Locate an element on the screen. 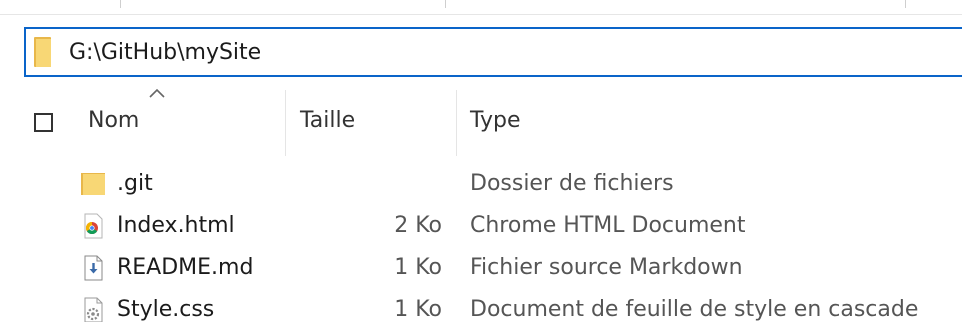 The image size is (962, 322). file-type: Document de feuille de style en cascade is located at coordinates (694, 309).